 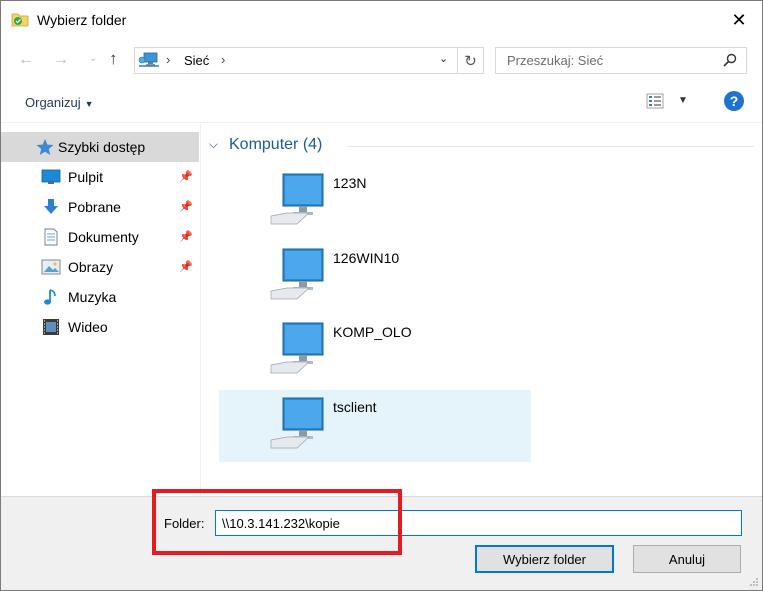 I want to click on download-icon, so click(x=51, y=206).